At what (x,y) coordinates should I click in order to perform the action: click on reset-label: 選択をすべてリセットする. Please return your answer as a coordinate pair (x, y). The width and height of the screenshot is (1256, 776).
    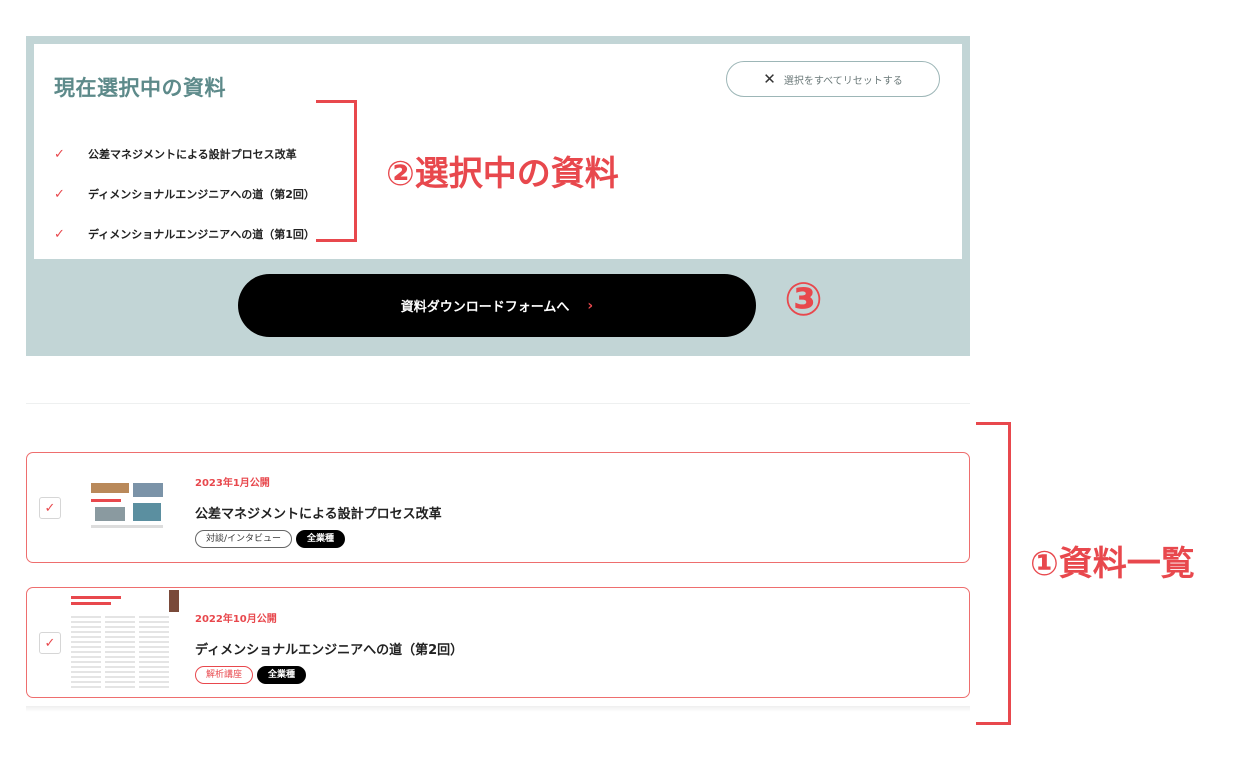
    Looking at the image, I should click on (843, 81).